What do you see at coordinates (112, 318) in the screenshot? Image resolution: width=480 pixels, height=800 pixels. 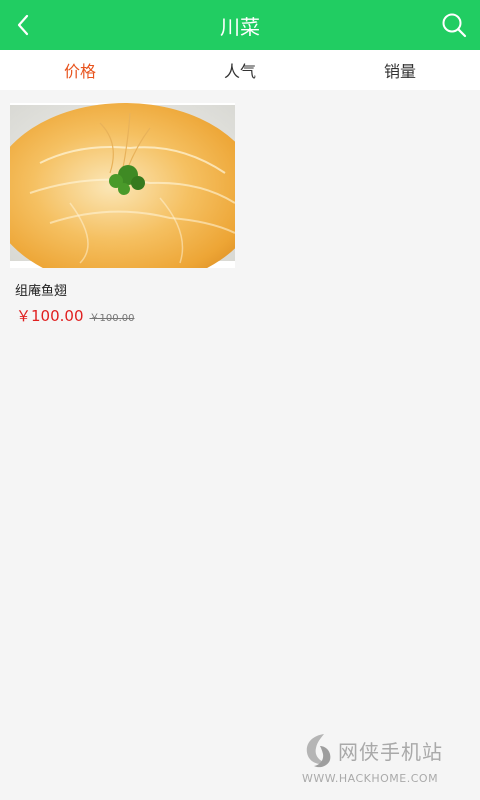 I see `product-original-price: ￥100.00` at bounding box center [112, 318].